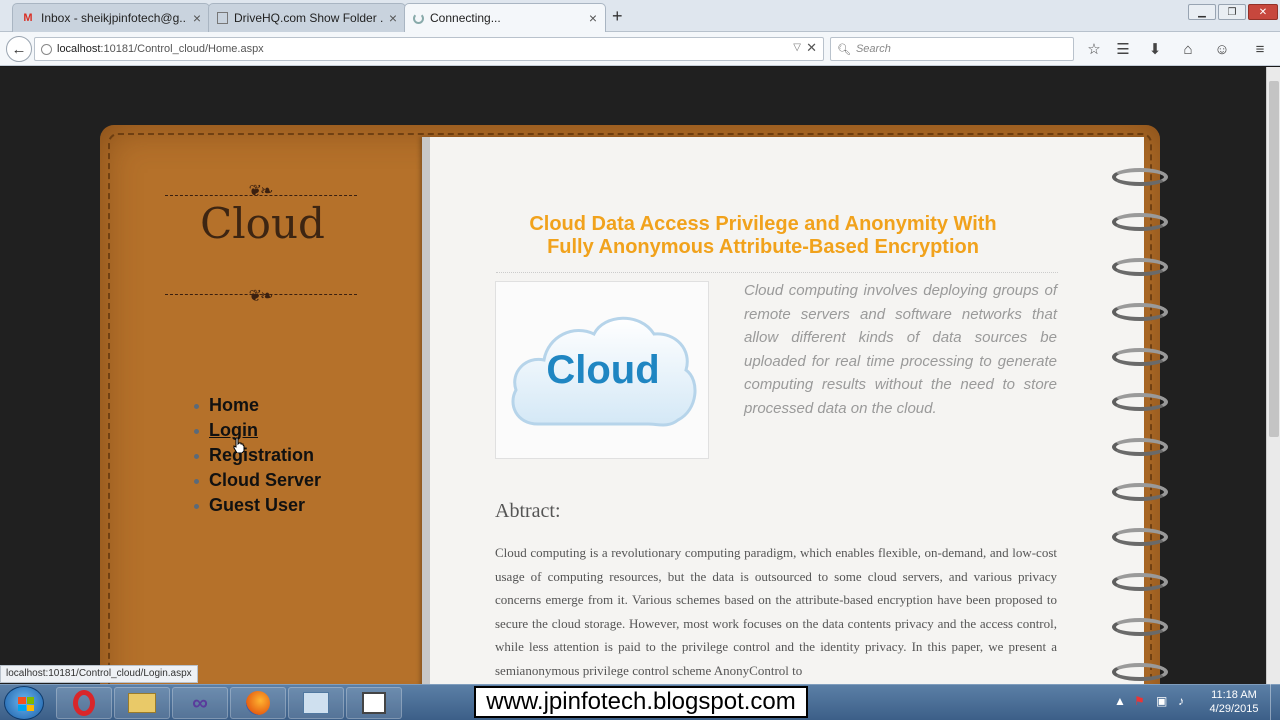  Describe the element at coordinates (1155, 49) in the screenshot. I see `download-icon: ⬇` at that location.